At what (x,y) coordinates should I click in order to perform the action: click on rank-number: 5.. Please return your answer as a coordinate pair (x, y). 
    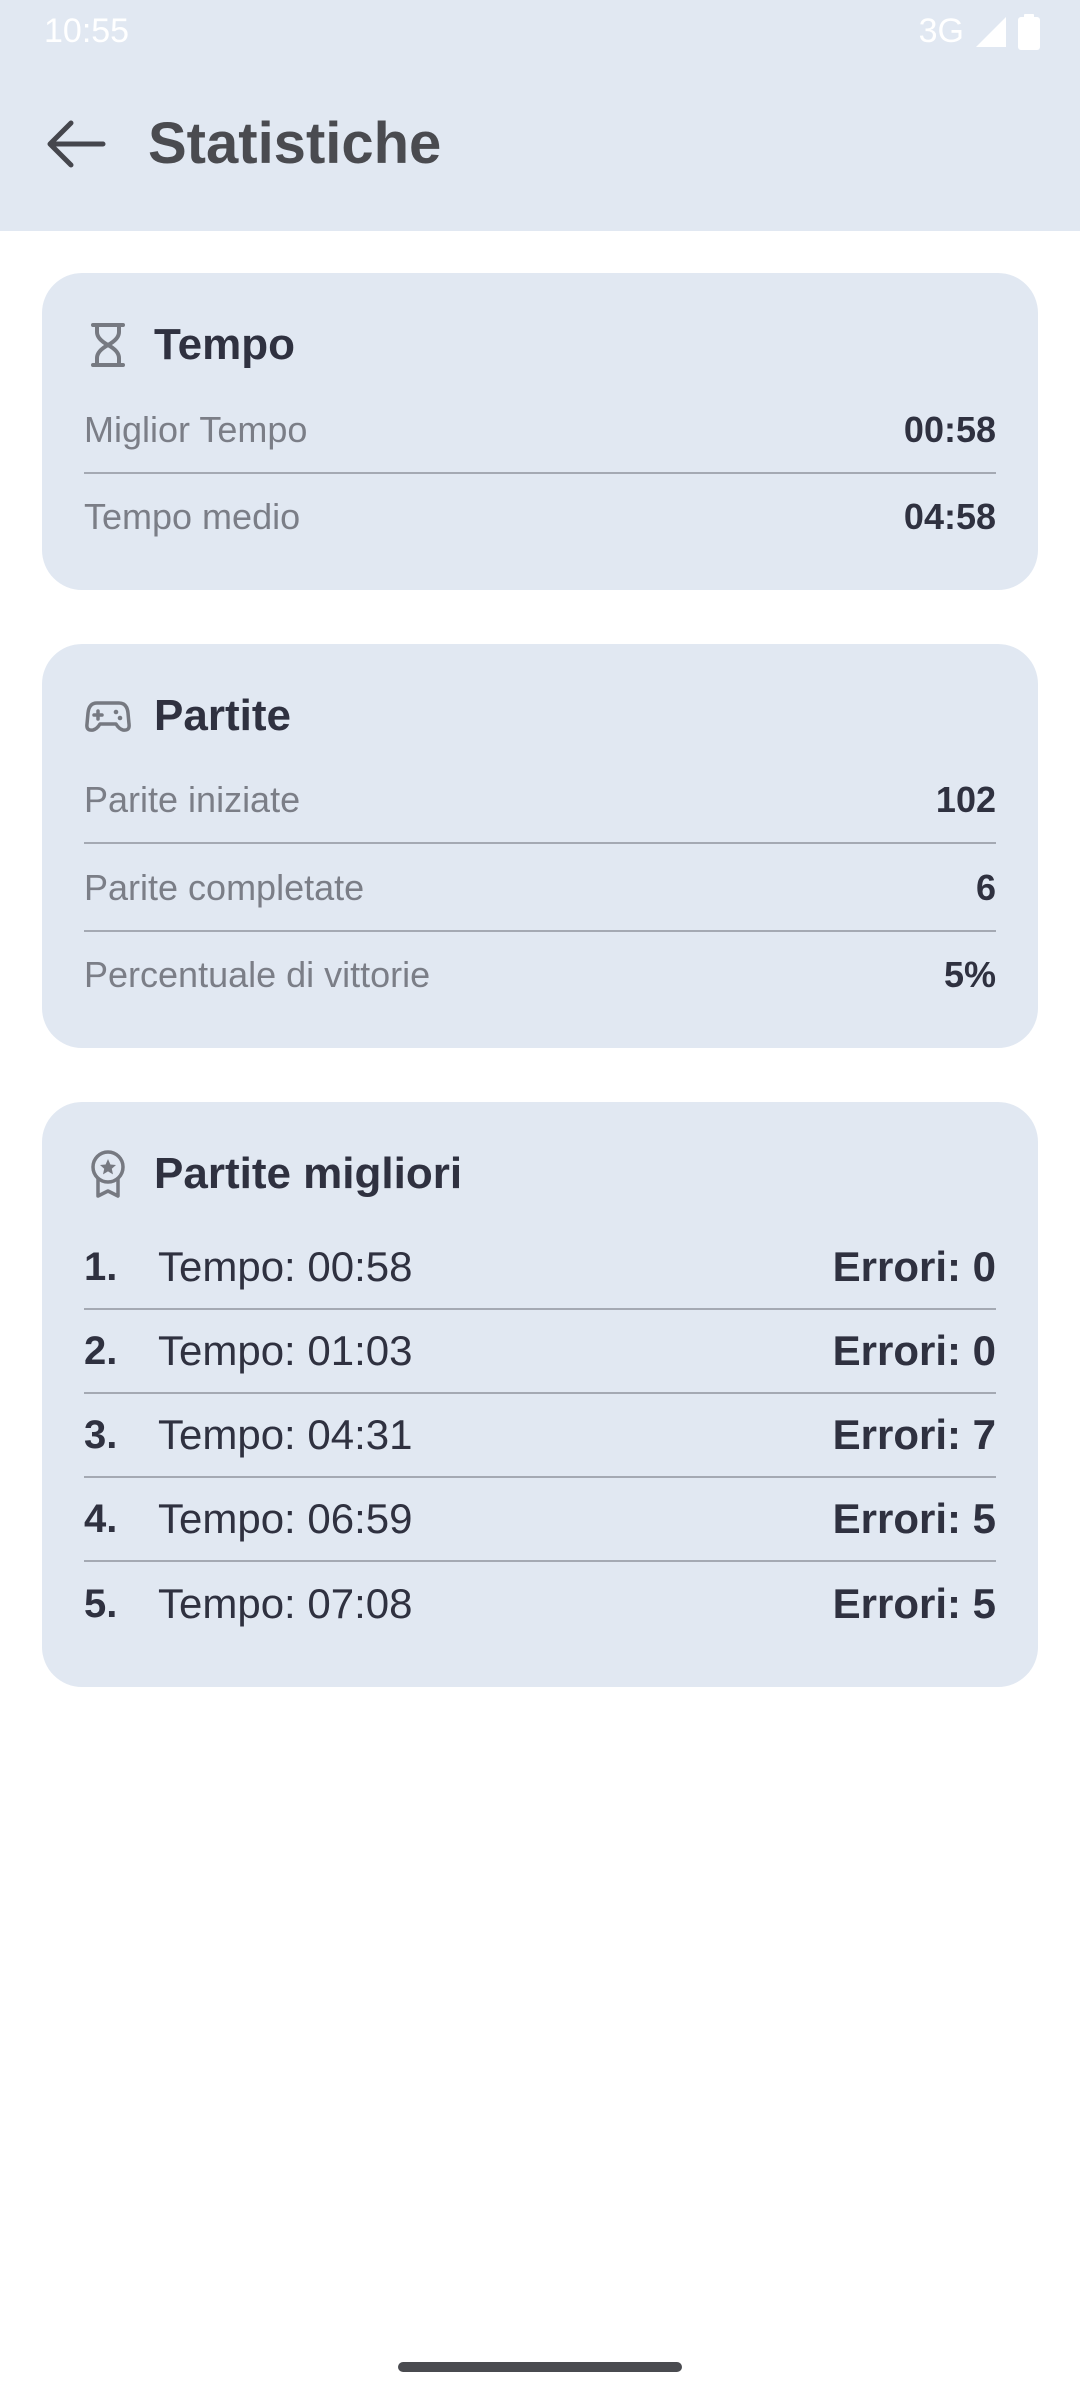
    Looking at the image, I should click on (101, 1603).